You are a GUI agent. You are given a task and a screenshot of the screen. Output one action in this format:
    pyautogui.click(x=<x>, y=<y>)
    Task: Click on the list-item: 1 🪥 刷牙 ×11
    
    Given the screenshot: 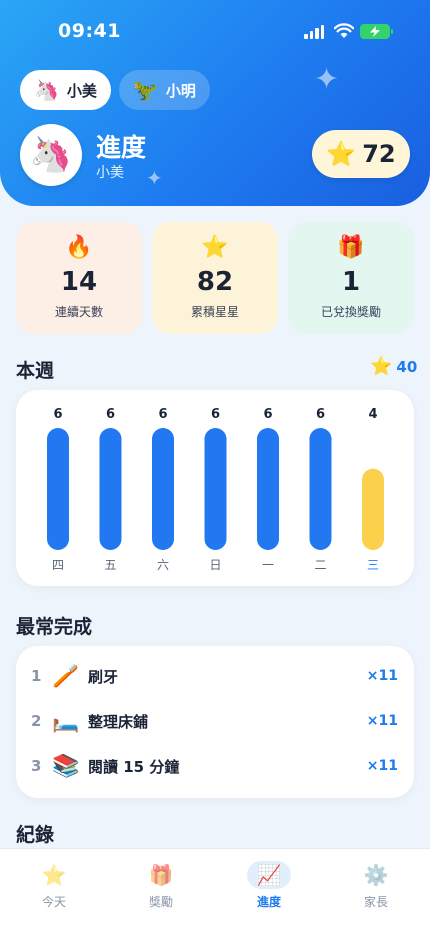 What is the action you would take?
    pyautogui.click(x=215, y=676)
    